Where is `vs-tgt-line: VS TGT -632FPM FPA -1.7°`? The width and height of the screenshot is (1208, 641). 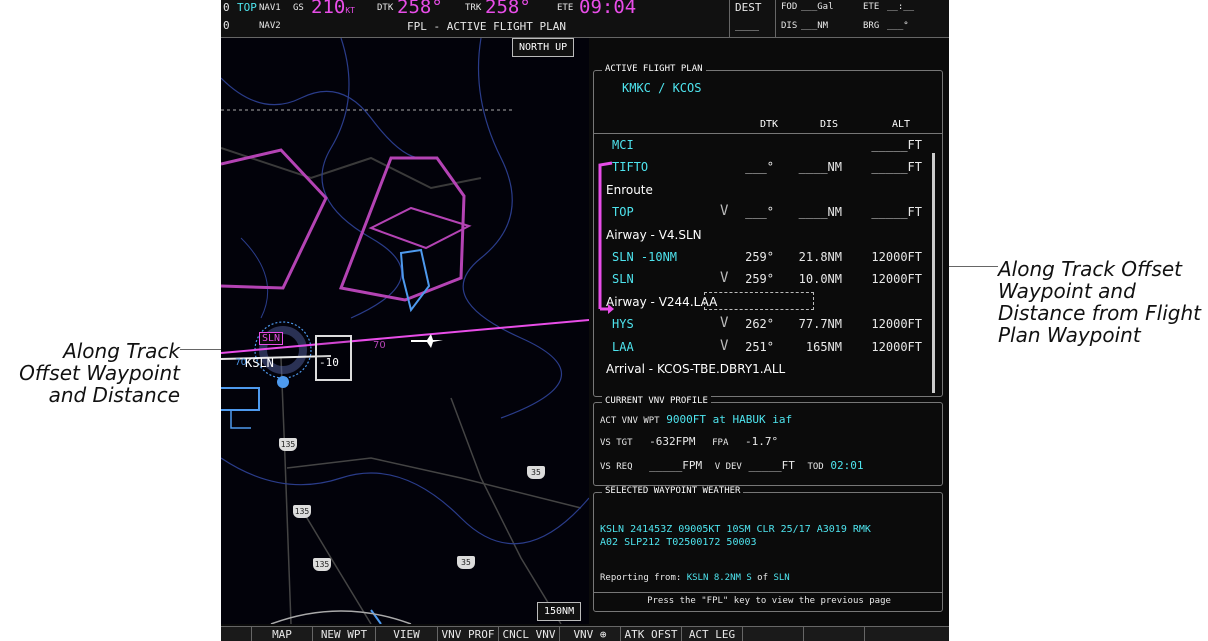 vs-tgt-line: VS TGT -632FPM FPA -1.7° is located at coordinates (689, 441).